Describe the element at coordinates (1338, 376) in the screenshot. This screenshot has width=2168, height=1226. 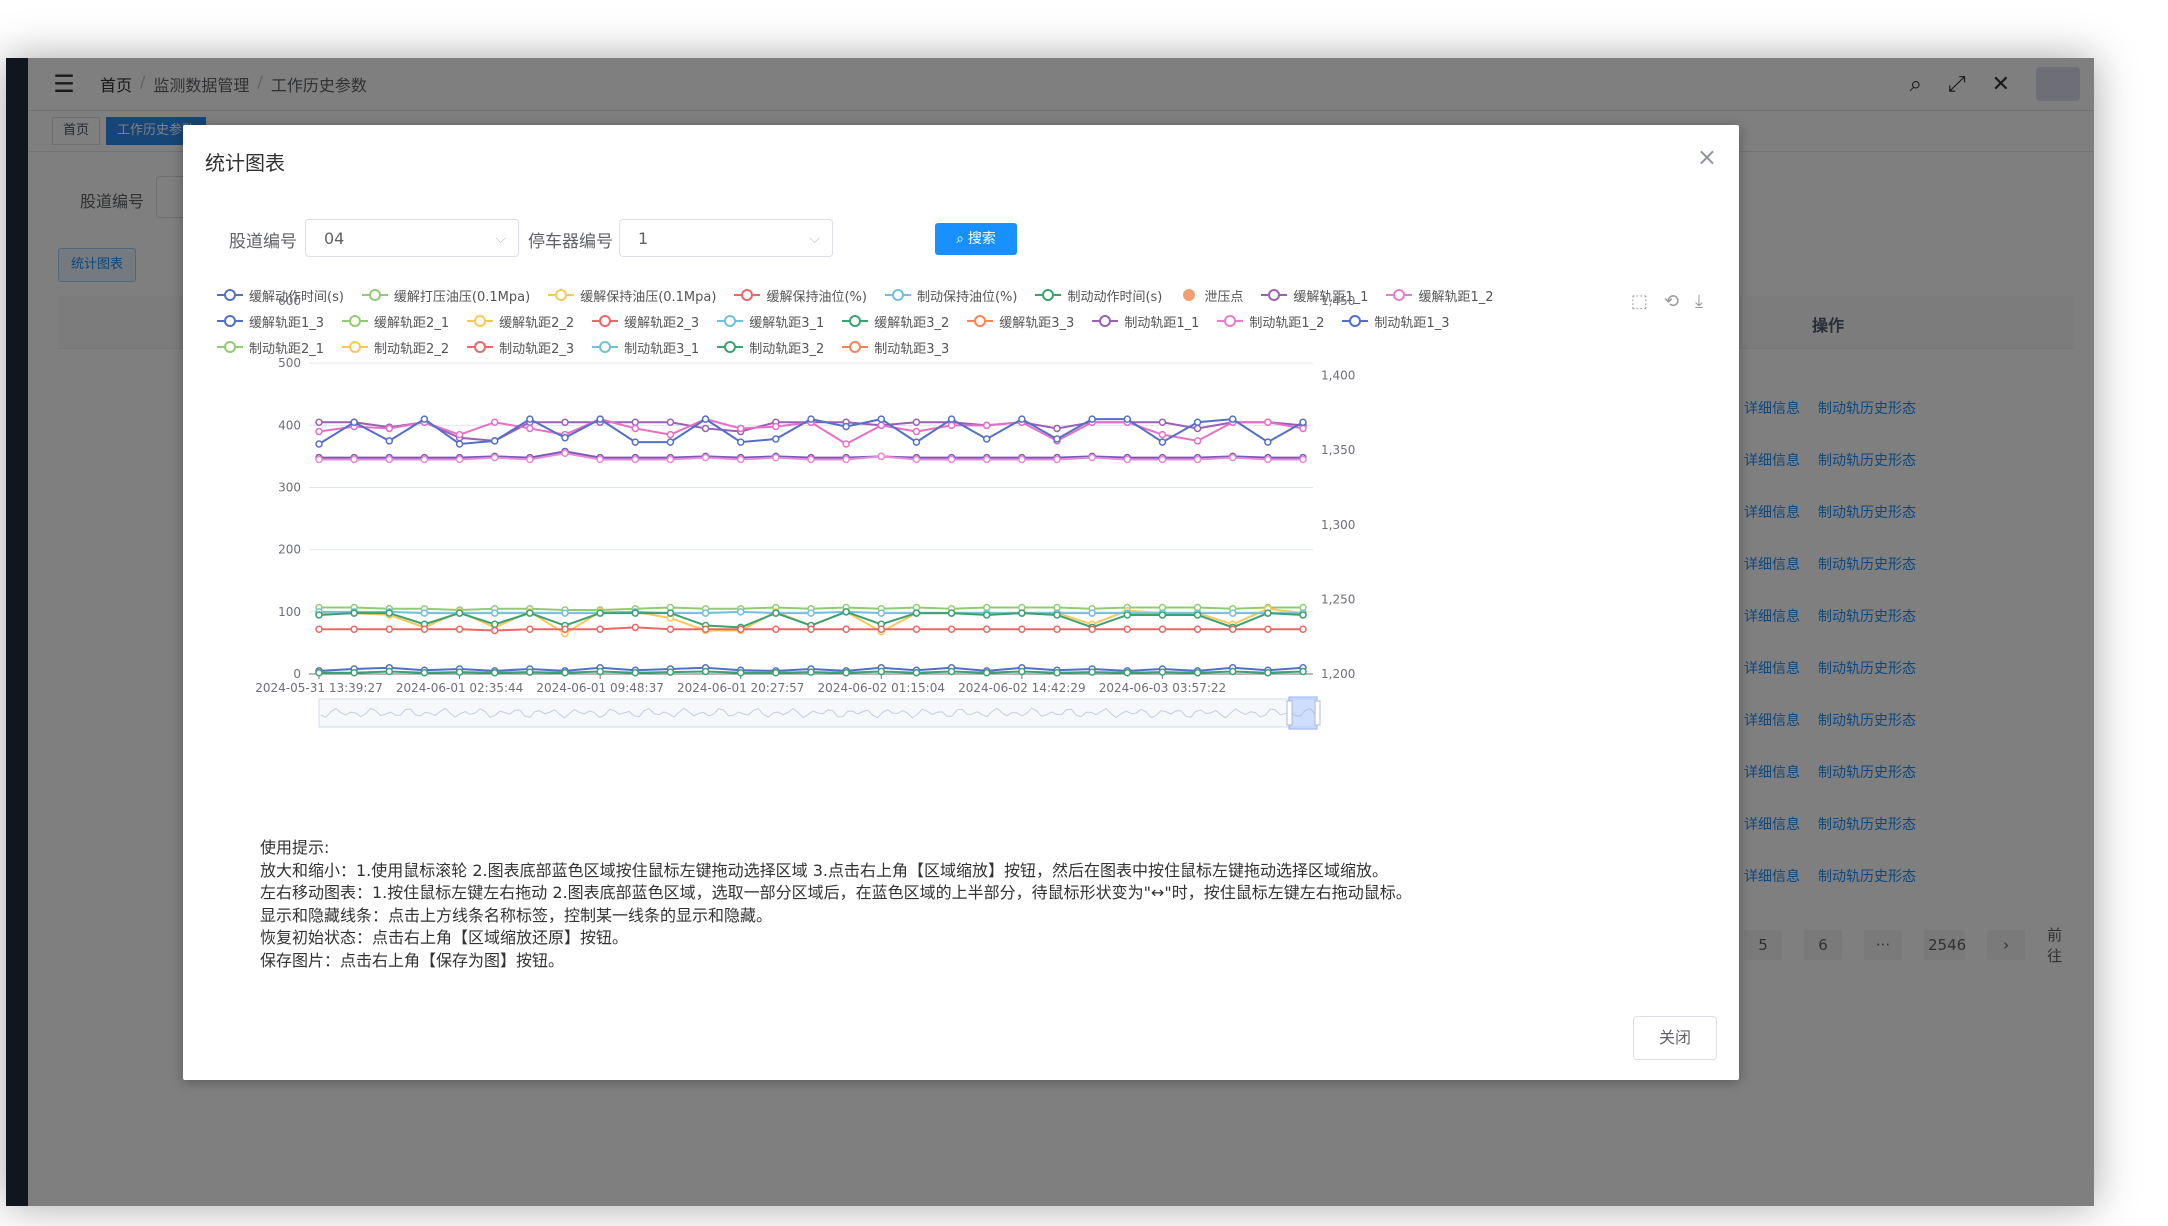
I see `y2-tick-label: 1,400` at that location.